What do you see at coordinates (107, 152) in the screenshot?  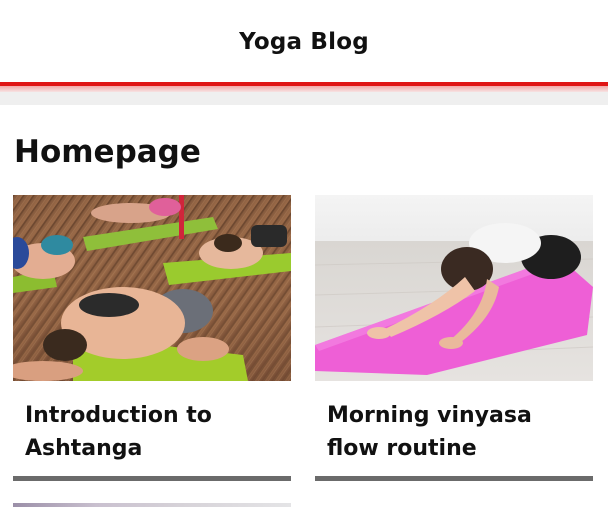 I see `page-title: Homepage` at bounding box center [107, 152].